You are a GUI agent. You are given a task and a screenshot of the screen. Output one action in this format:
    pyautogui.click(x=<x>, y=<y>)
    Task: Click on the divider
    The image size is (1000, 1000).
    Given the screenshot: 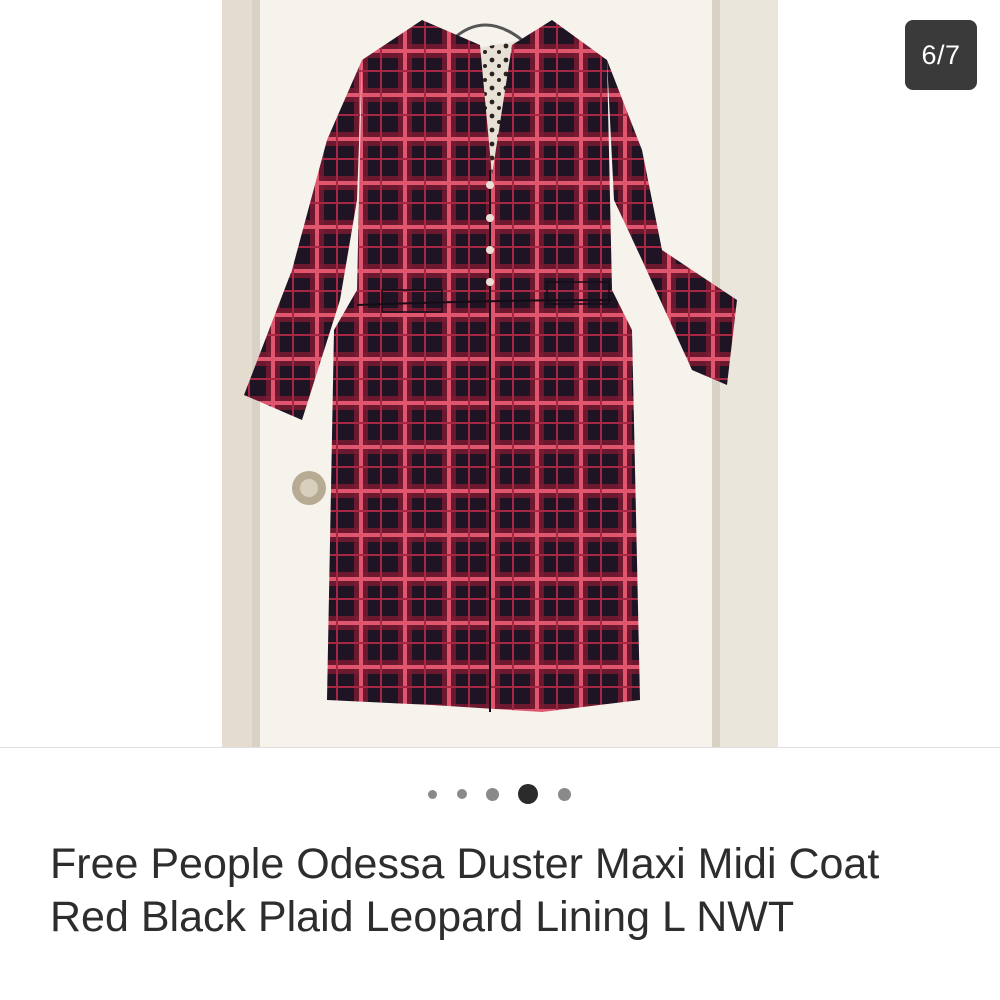 What is the action you would take?
    pyautogui.click(x=500, y=747)
    